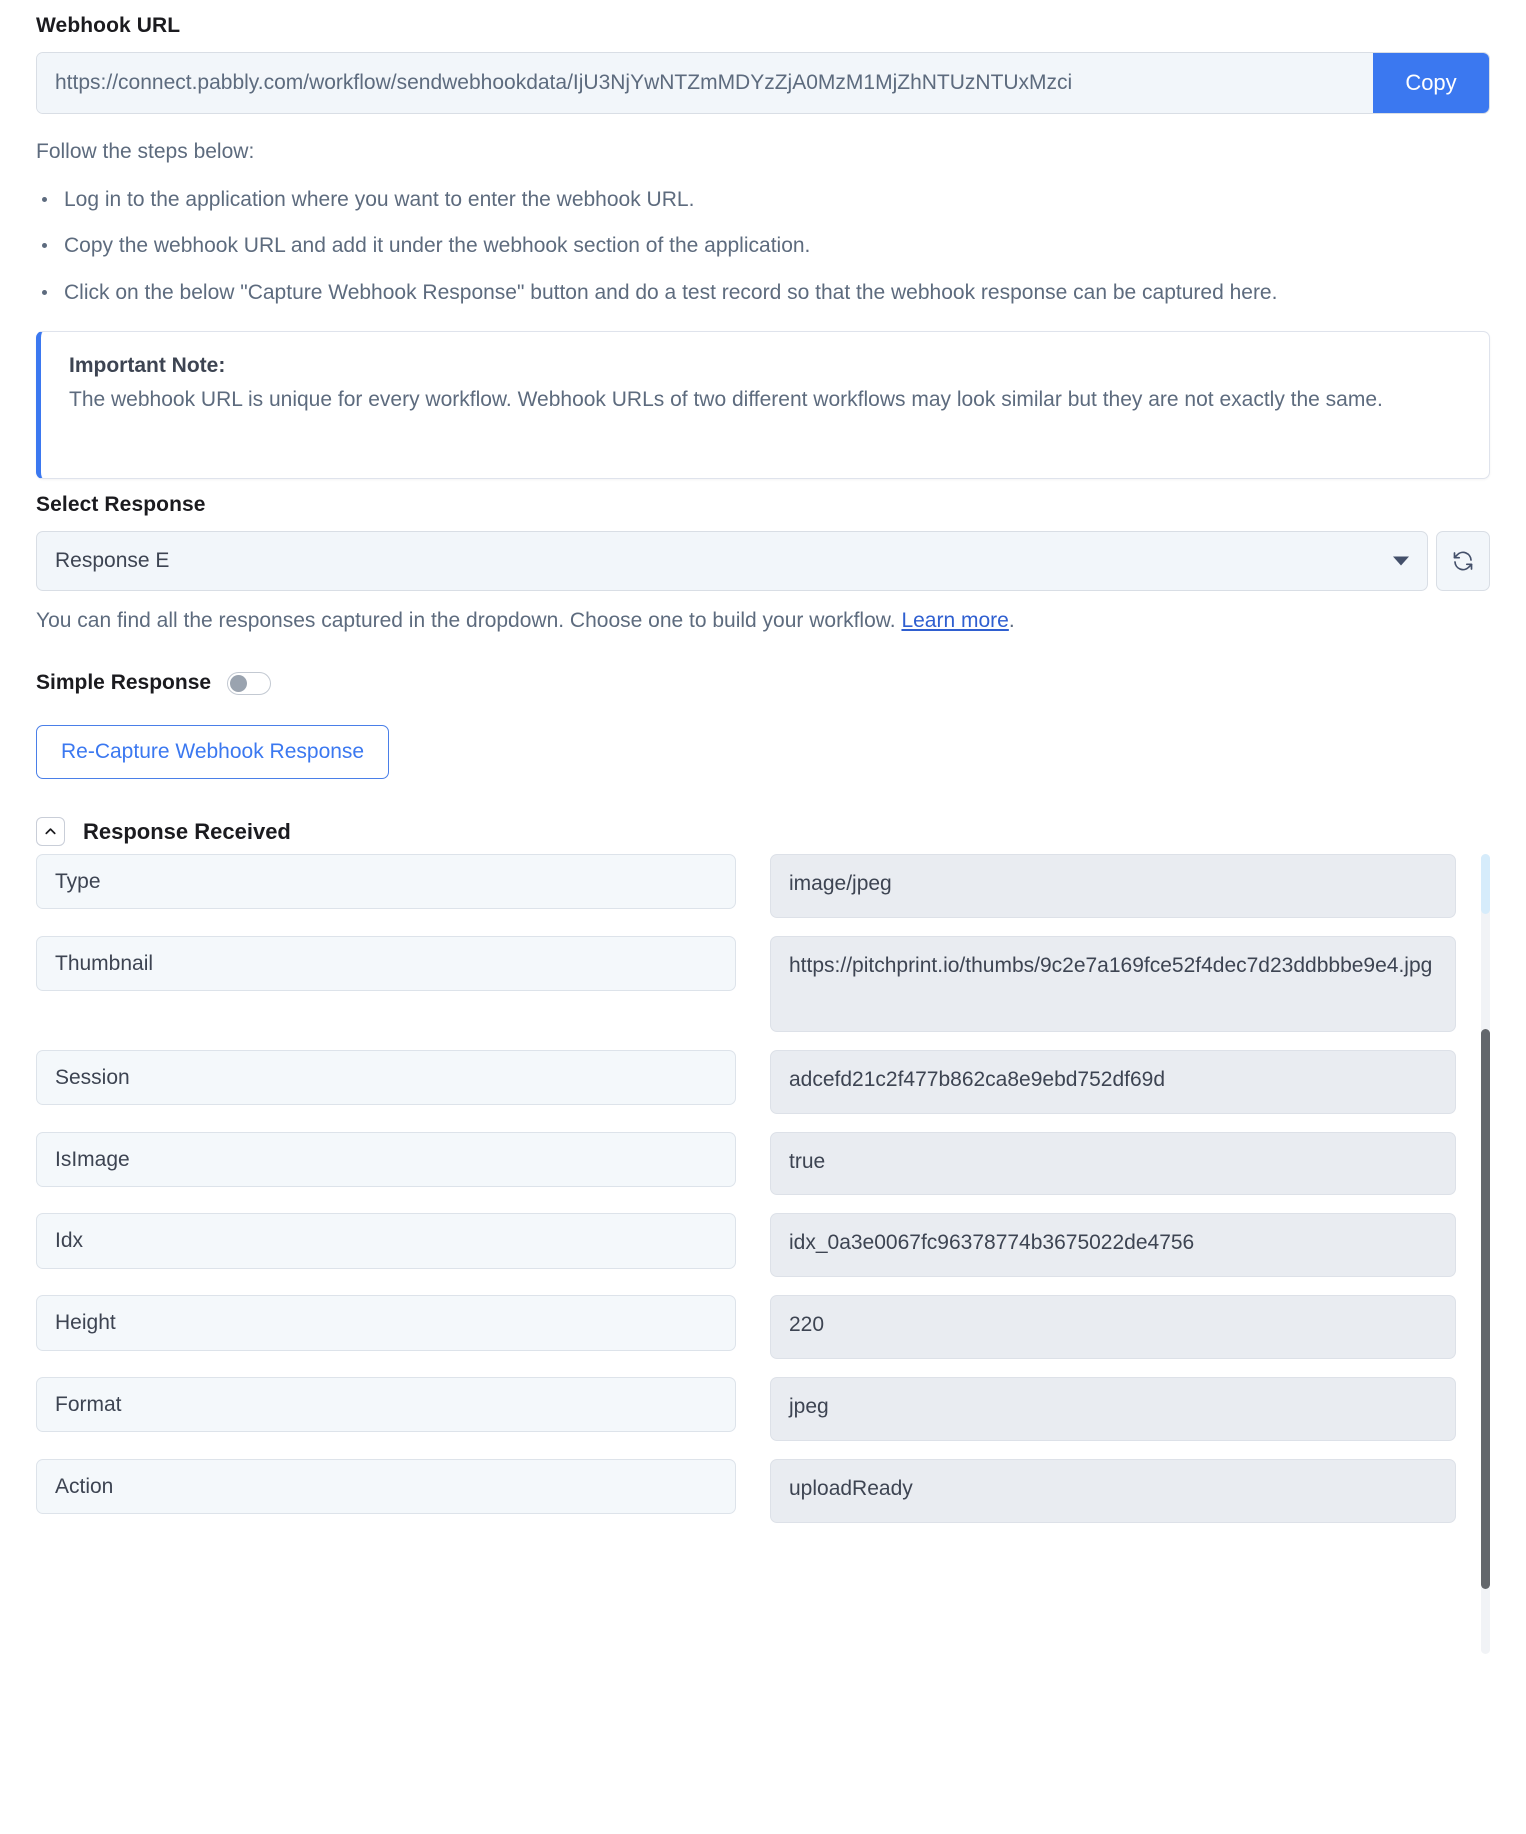 The height and width of the screenshot is (1834, 1526). Describe the element at coordinates (1401, 561) in the screenshot. I see `chevron-down-icon` at that location.